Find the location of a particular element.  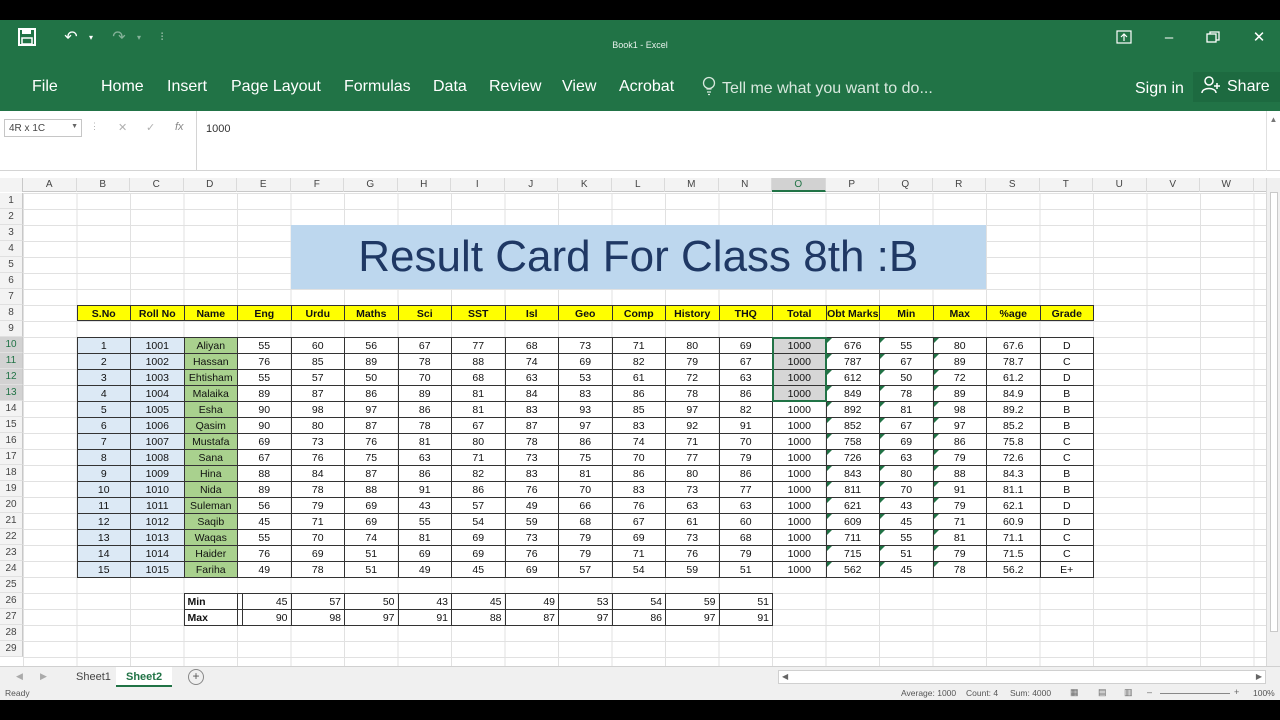

table-cell: 68 is located at coordinates (585, 521).